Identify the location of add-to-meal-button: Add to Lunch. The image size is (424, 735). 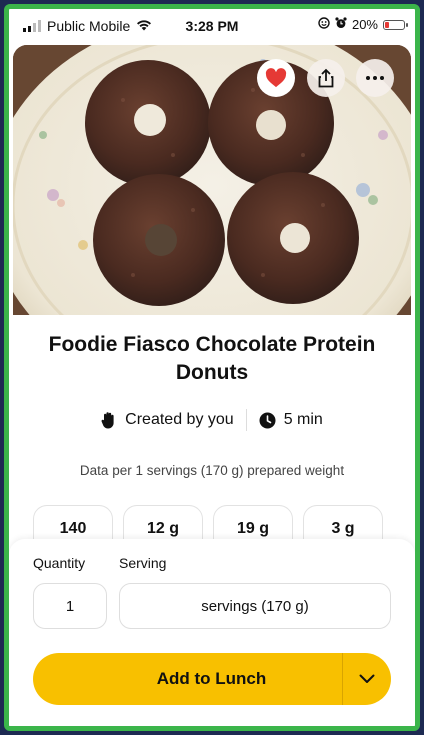
(212, 679).